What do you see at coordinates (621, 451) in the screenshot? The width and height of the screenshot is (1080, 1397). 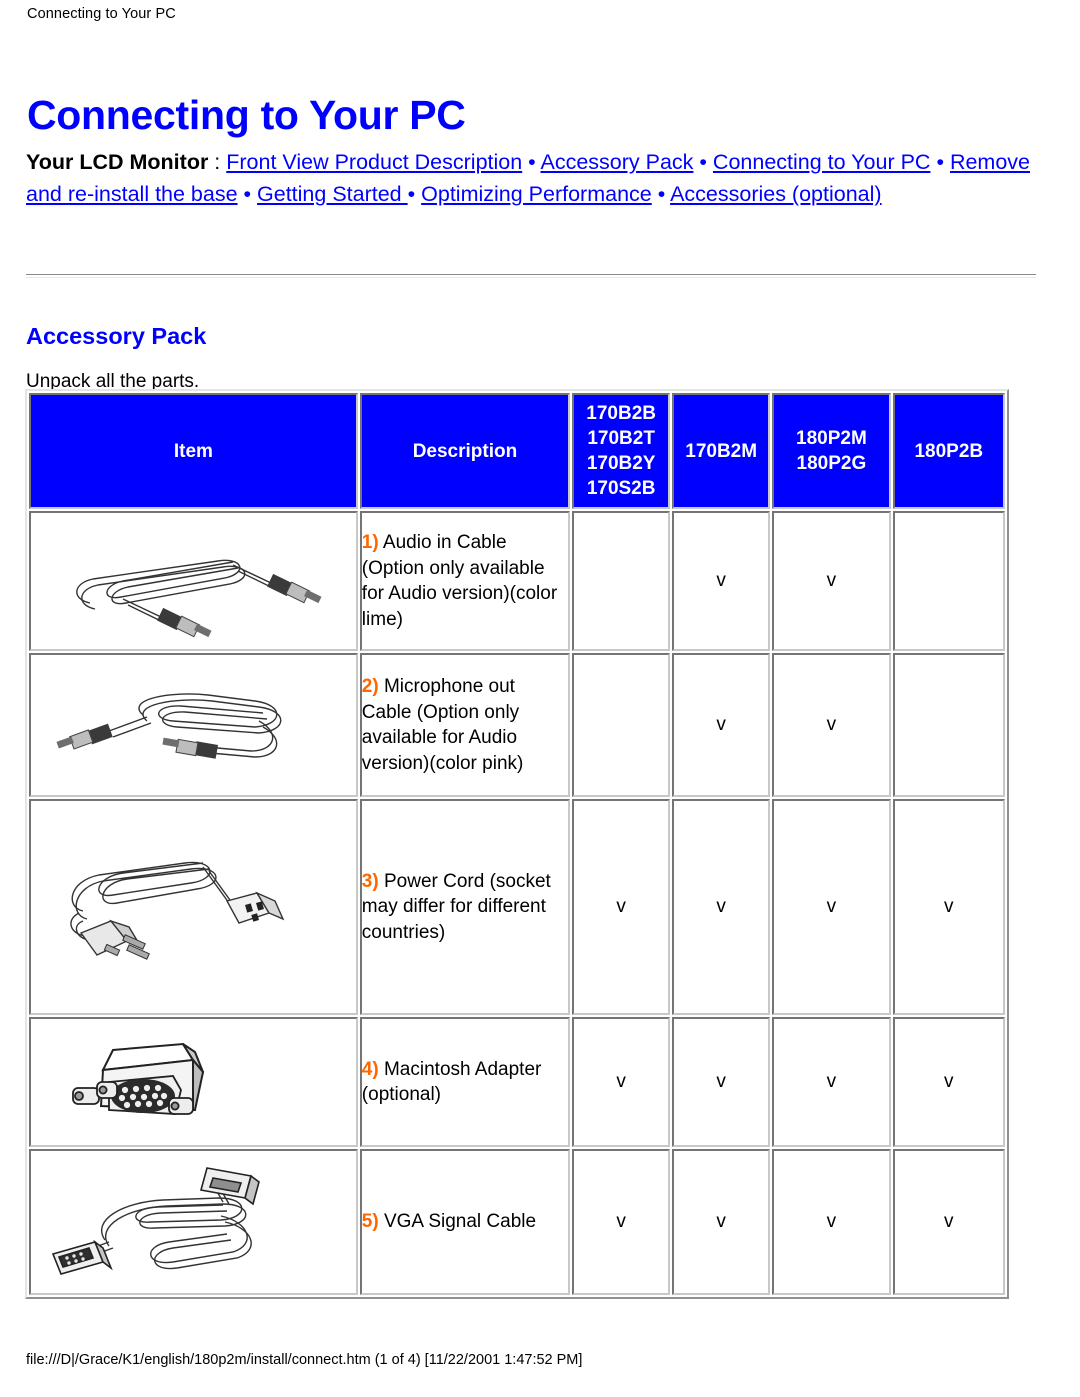 I see `column-header-model-group-1: 170B2B 170B2T 170B2Y 170S2B` at bounding box center [621, 451].